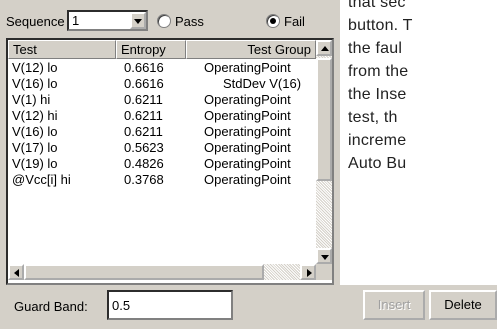 The image size is (497, 329). I want to click on arrow-down-icon, so click(325, 257).